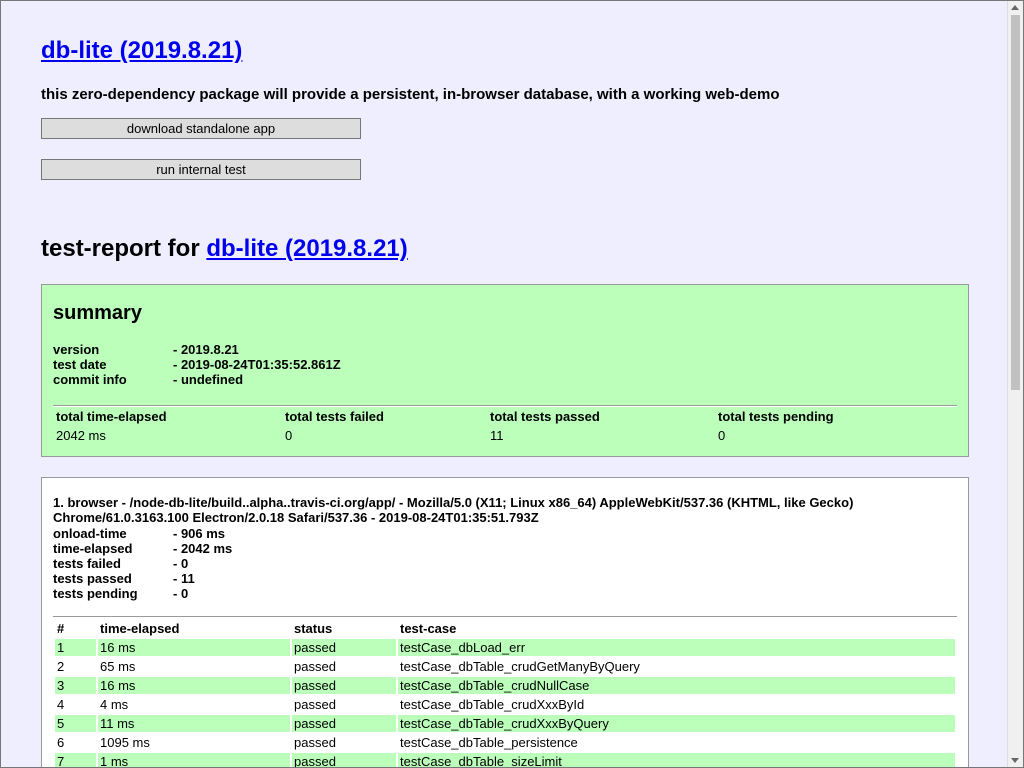 The image size is (1024, 768). What do you see at coordinates (489, 742) in the screenshot?
I see `cell-test-case: testCase_dbTable_persistence` at bounding box center [489, 742].